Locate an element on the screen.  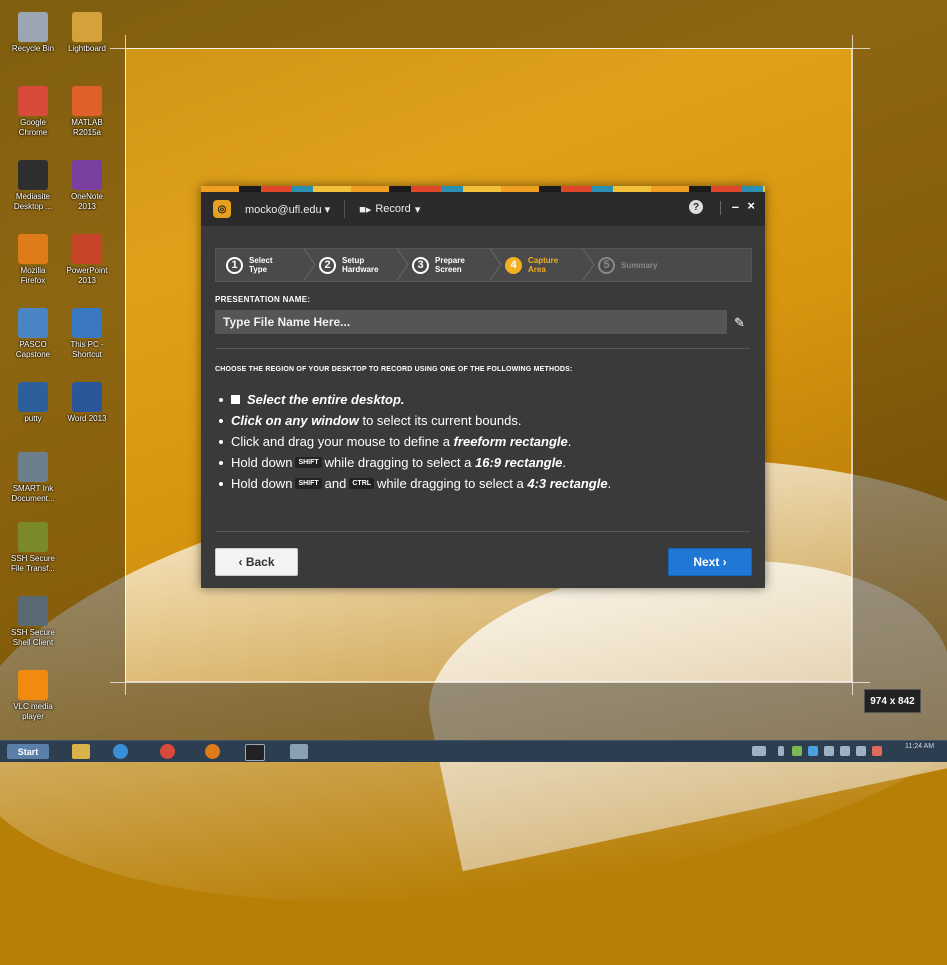
flag-icon is located at coordinates (845, 751).